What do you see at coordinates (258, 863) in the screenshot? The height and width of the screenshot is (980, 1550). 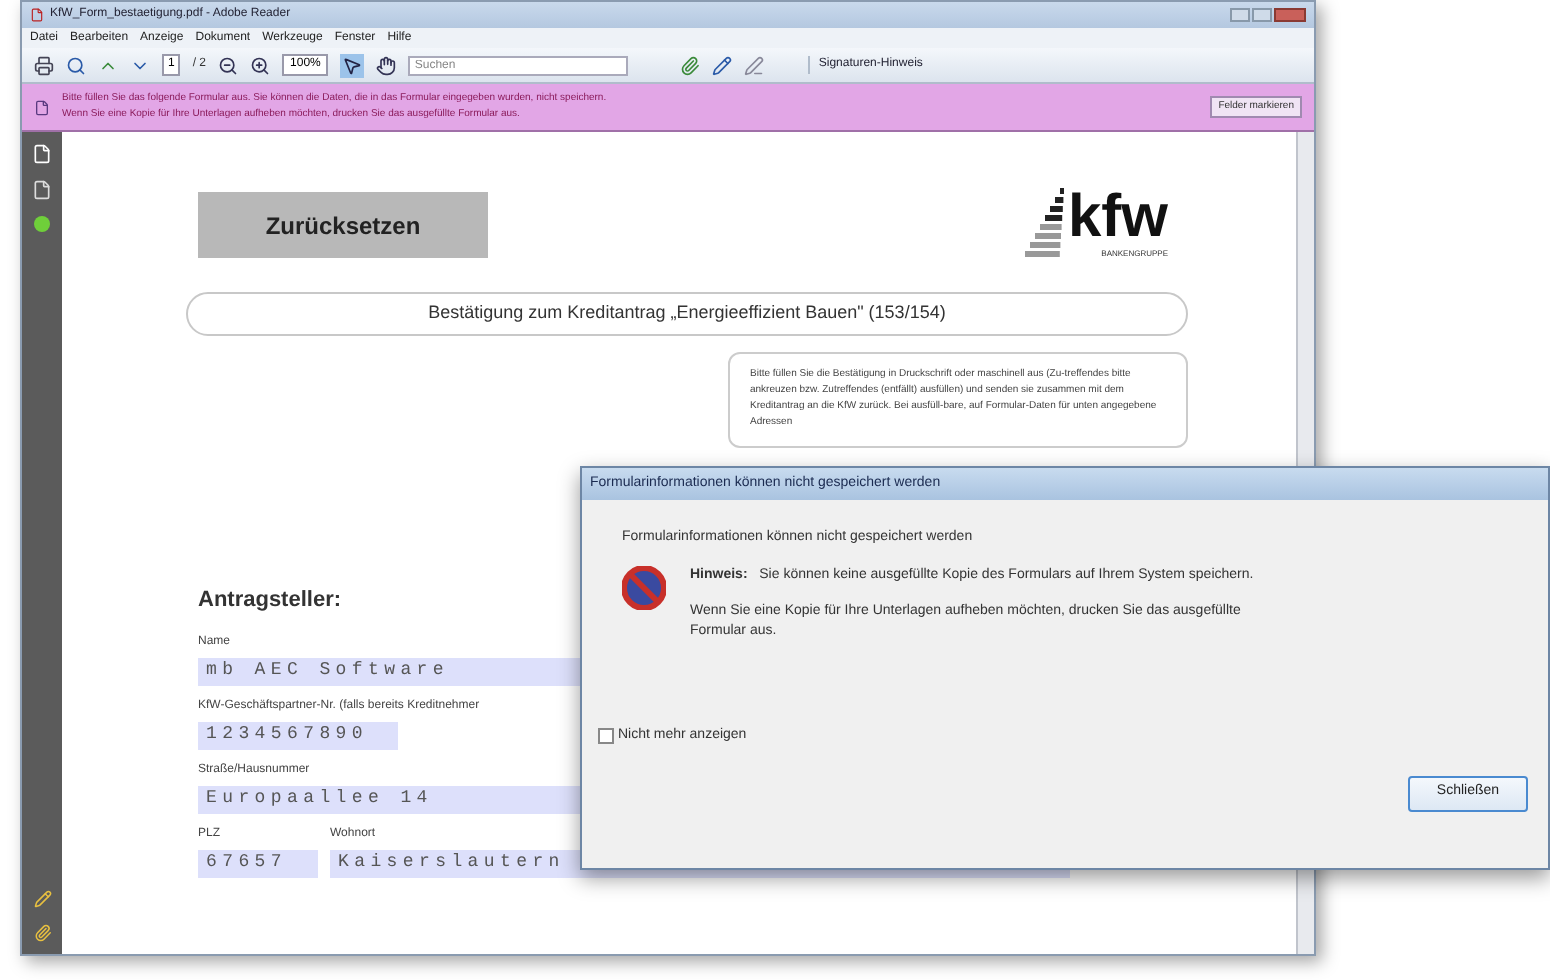 I see `text-field: 67657` at bounding box center [258, 863].